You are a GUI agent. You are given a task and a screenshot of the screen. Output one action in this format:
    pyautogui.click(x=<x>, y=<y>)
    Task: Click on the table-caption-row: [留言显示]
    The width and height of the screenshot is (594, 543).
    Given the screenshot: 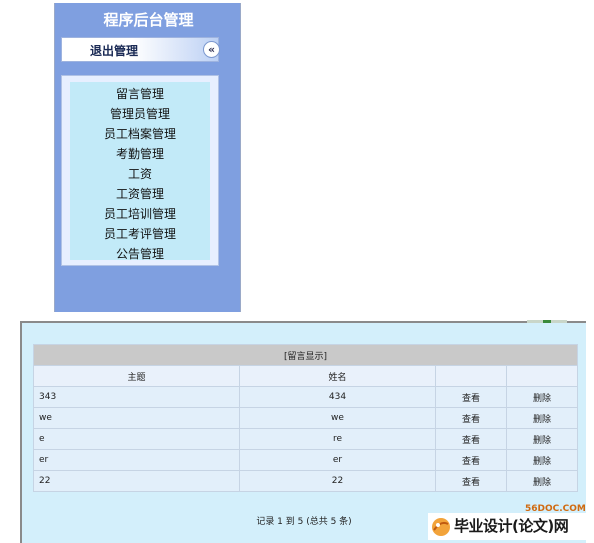 What is the action you would take?
    pyautogui.click(x=305, y=355)
    